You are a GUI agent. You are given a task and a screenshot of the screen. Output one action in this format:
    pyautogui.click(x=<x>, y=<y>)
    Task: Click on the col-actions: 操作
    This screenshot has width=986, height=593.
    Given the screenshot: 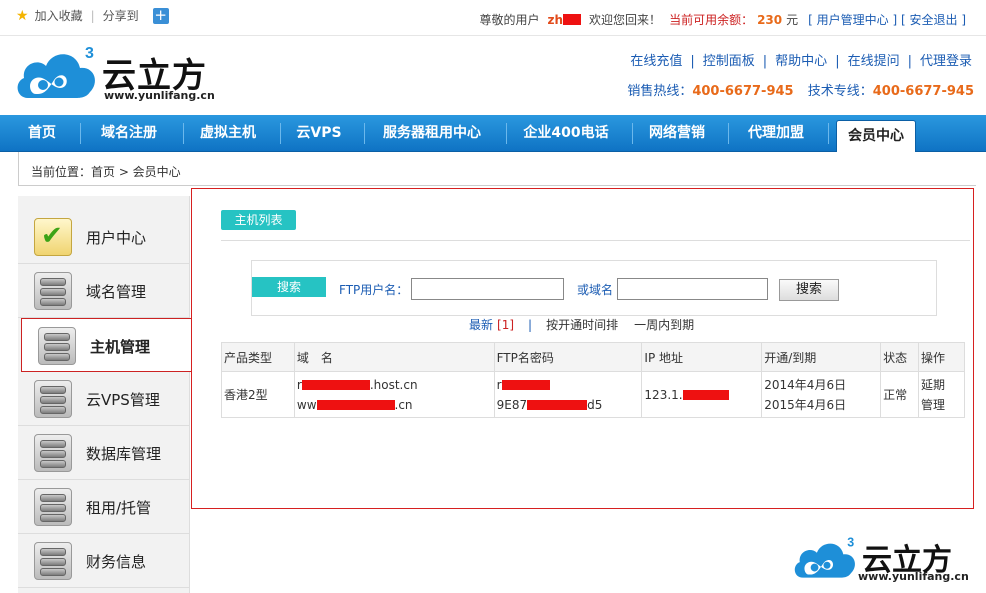 What is the action you would take?
    pyautogui.click(x=941, y=357)
    